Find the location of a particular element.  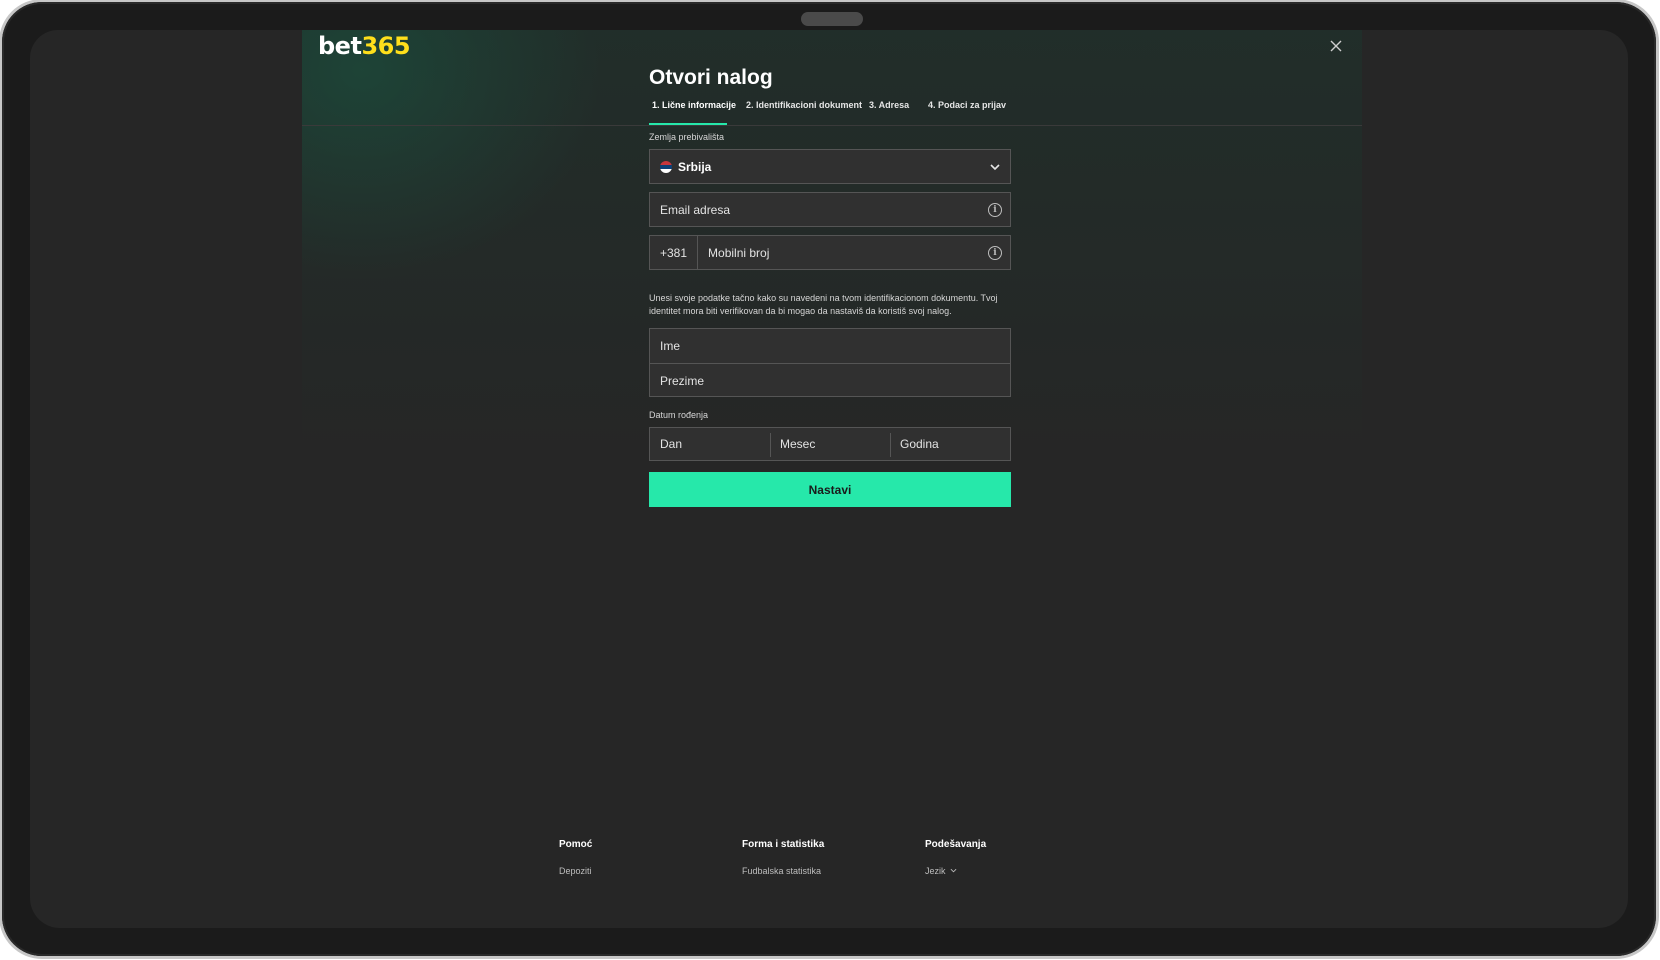

dob-day-field: Dan is located at coordinates (710, 444).